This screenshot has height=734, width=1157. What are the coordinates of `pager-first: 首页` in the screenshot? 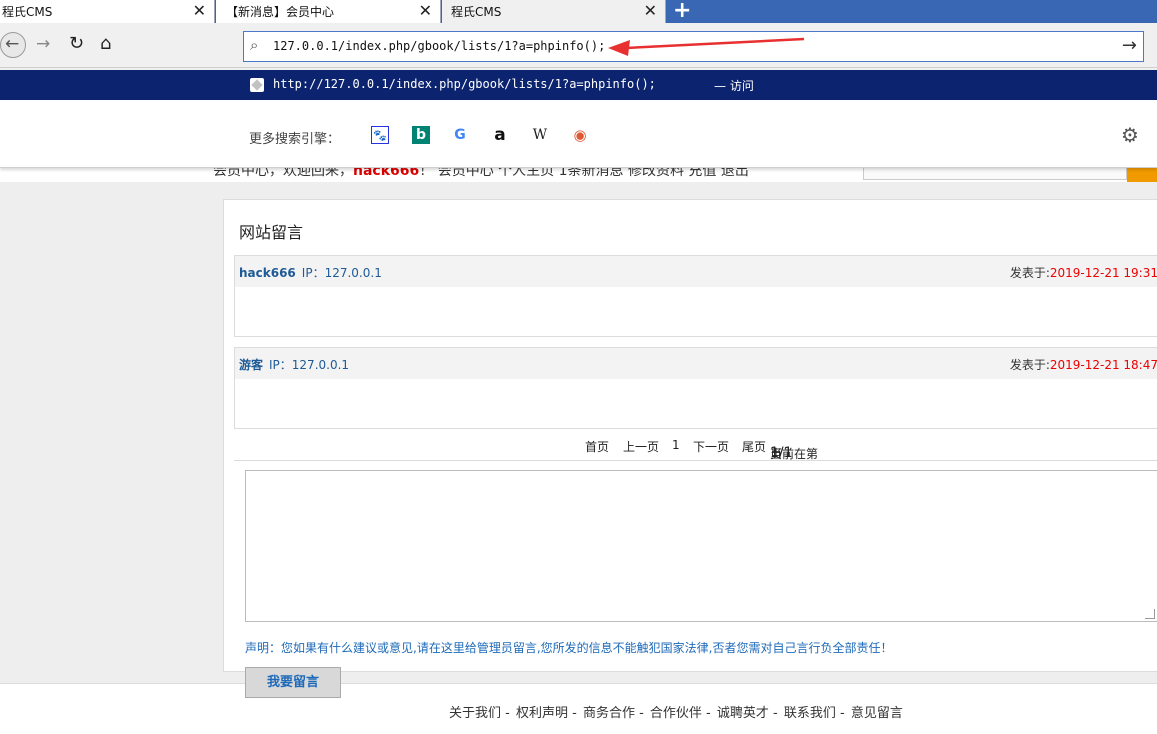 It's located at (597, 446).